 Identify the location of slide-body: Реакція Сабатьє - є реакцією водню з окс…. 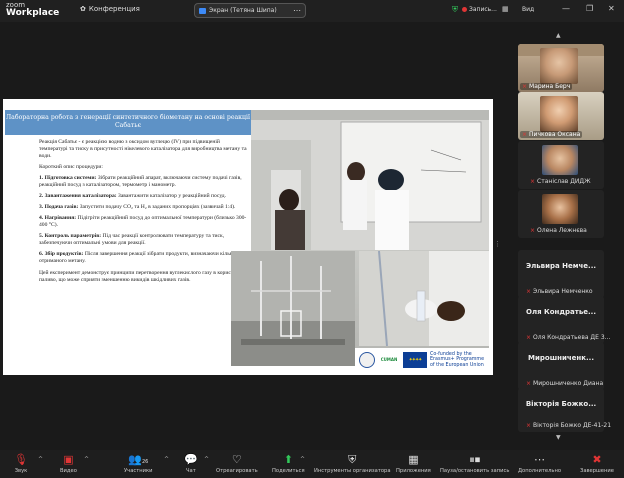
(143, 213).